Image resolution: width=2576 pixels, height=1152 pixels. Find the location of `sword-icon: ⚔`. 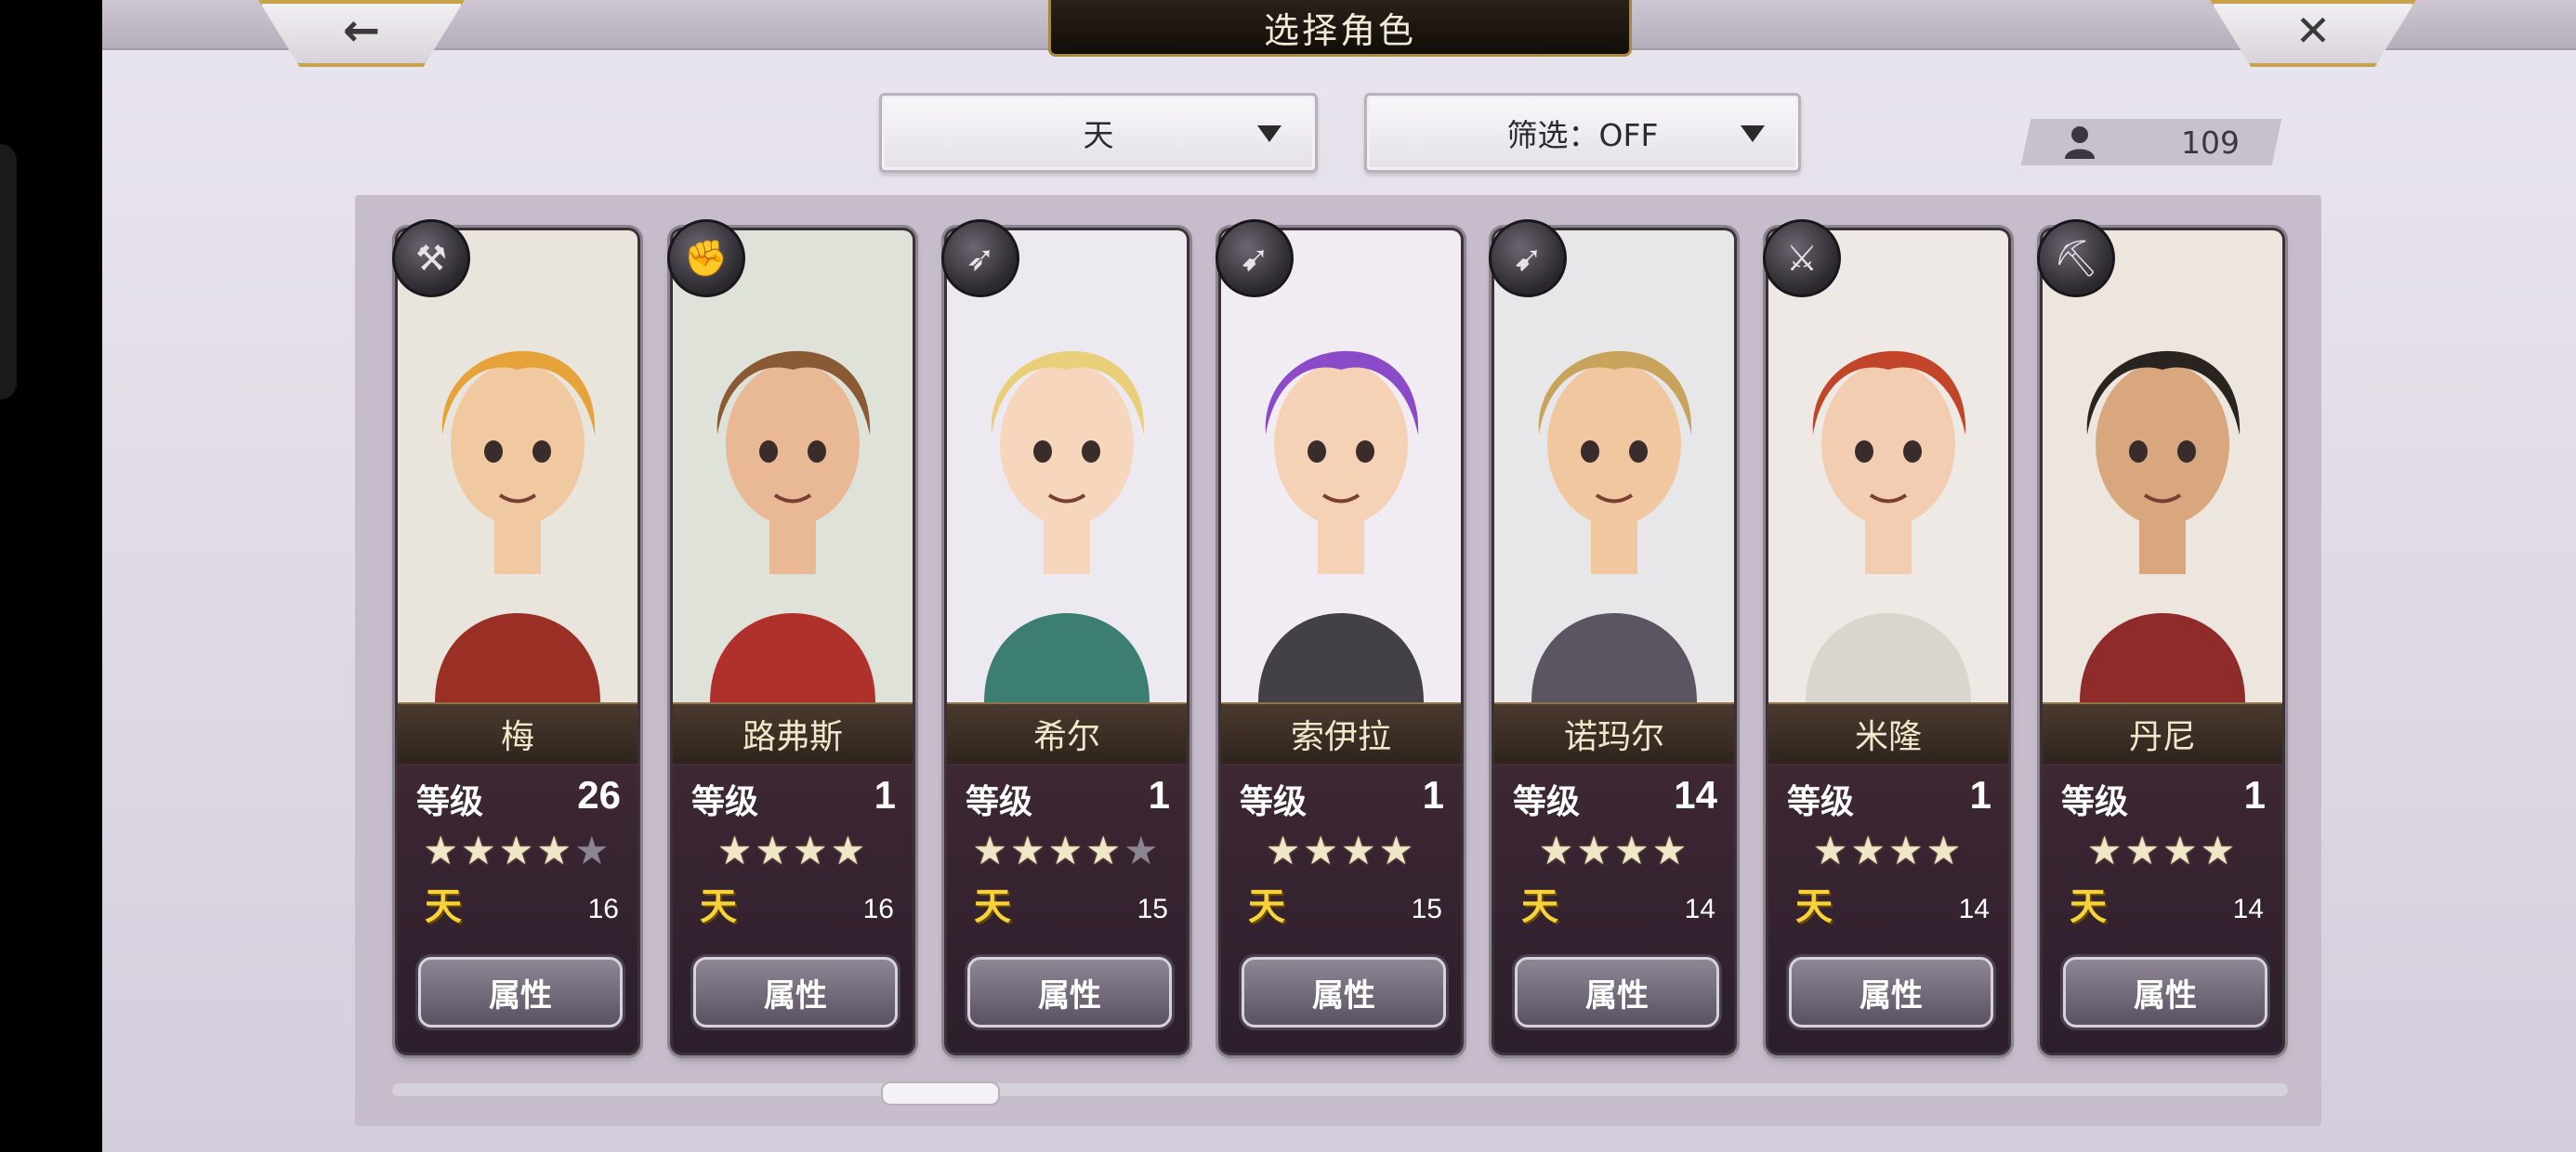

sword-icon: ⚔ is located at coordinates (1802, 258).